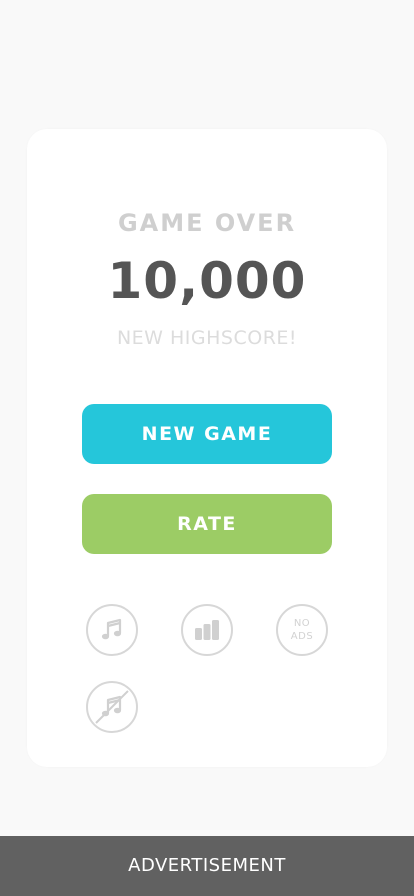 This screenshot has width=414, height=896. Describe the element at coordinates (302, 623) in the screenshot. I see `no-ads-label-line1: NO` at that location.